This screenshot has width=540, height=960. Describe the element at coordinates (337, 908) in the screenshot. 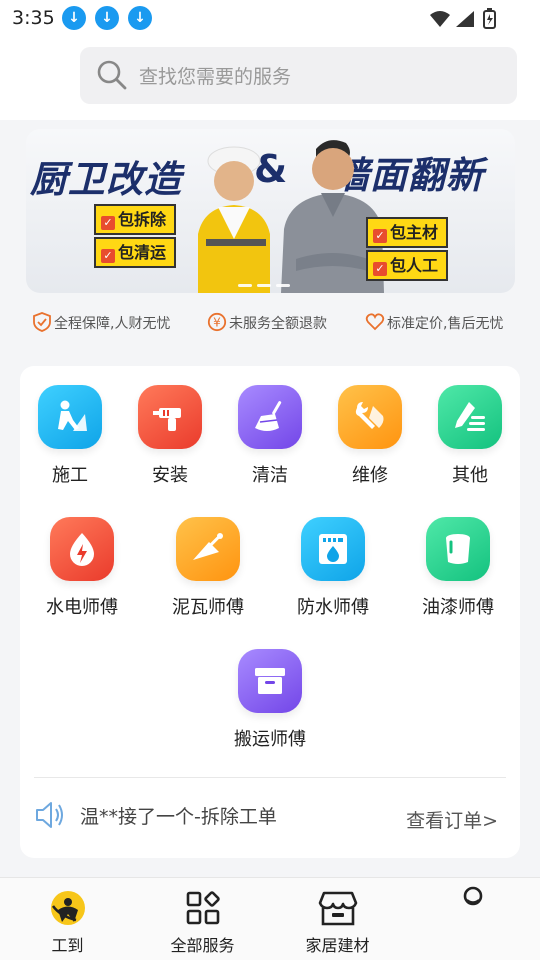

I see `store-icon` at that location.